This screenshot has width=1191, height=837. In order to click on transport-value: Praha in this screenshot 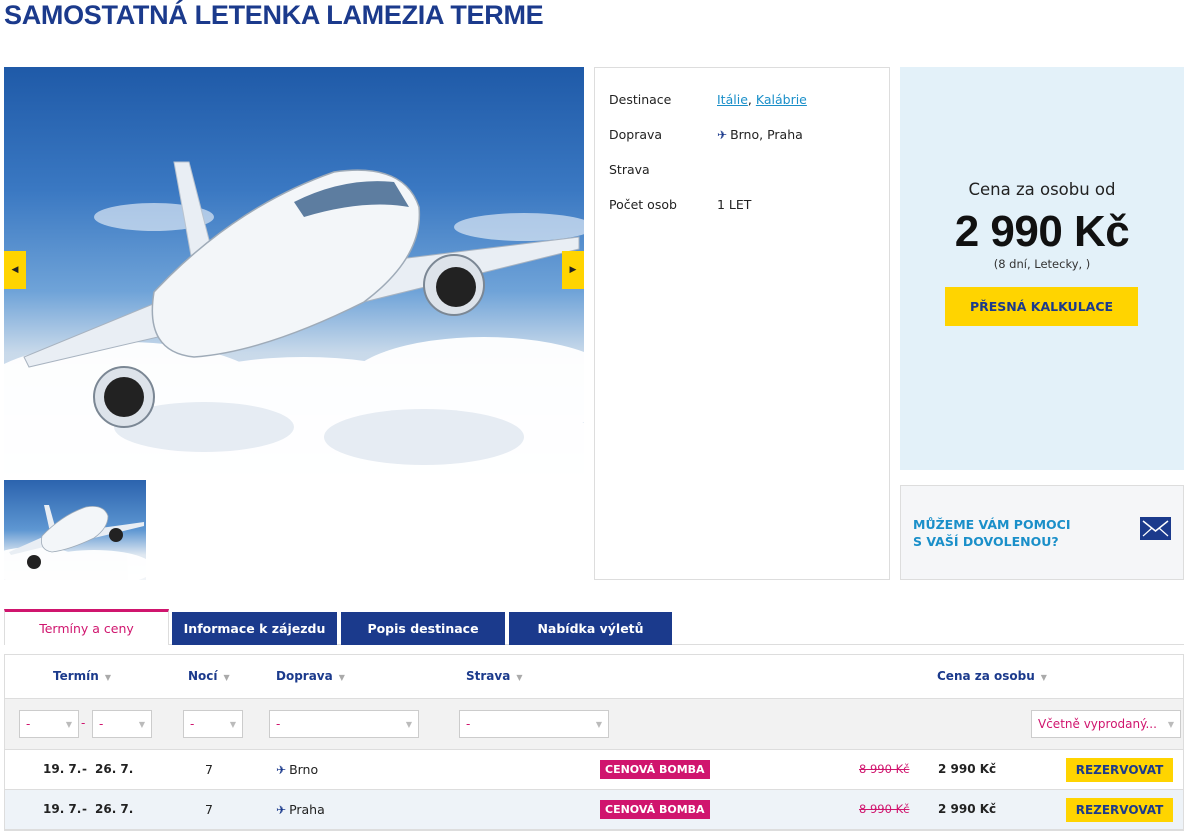, I will do `click(307, 809)`.